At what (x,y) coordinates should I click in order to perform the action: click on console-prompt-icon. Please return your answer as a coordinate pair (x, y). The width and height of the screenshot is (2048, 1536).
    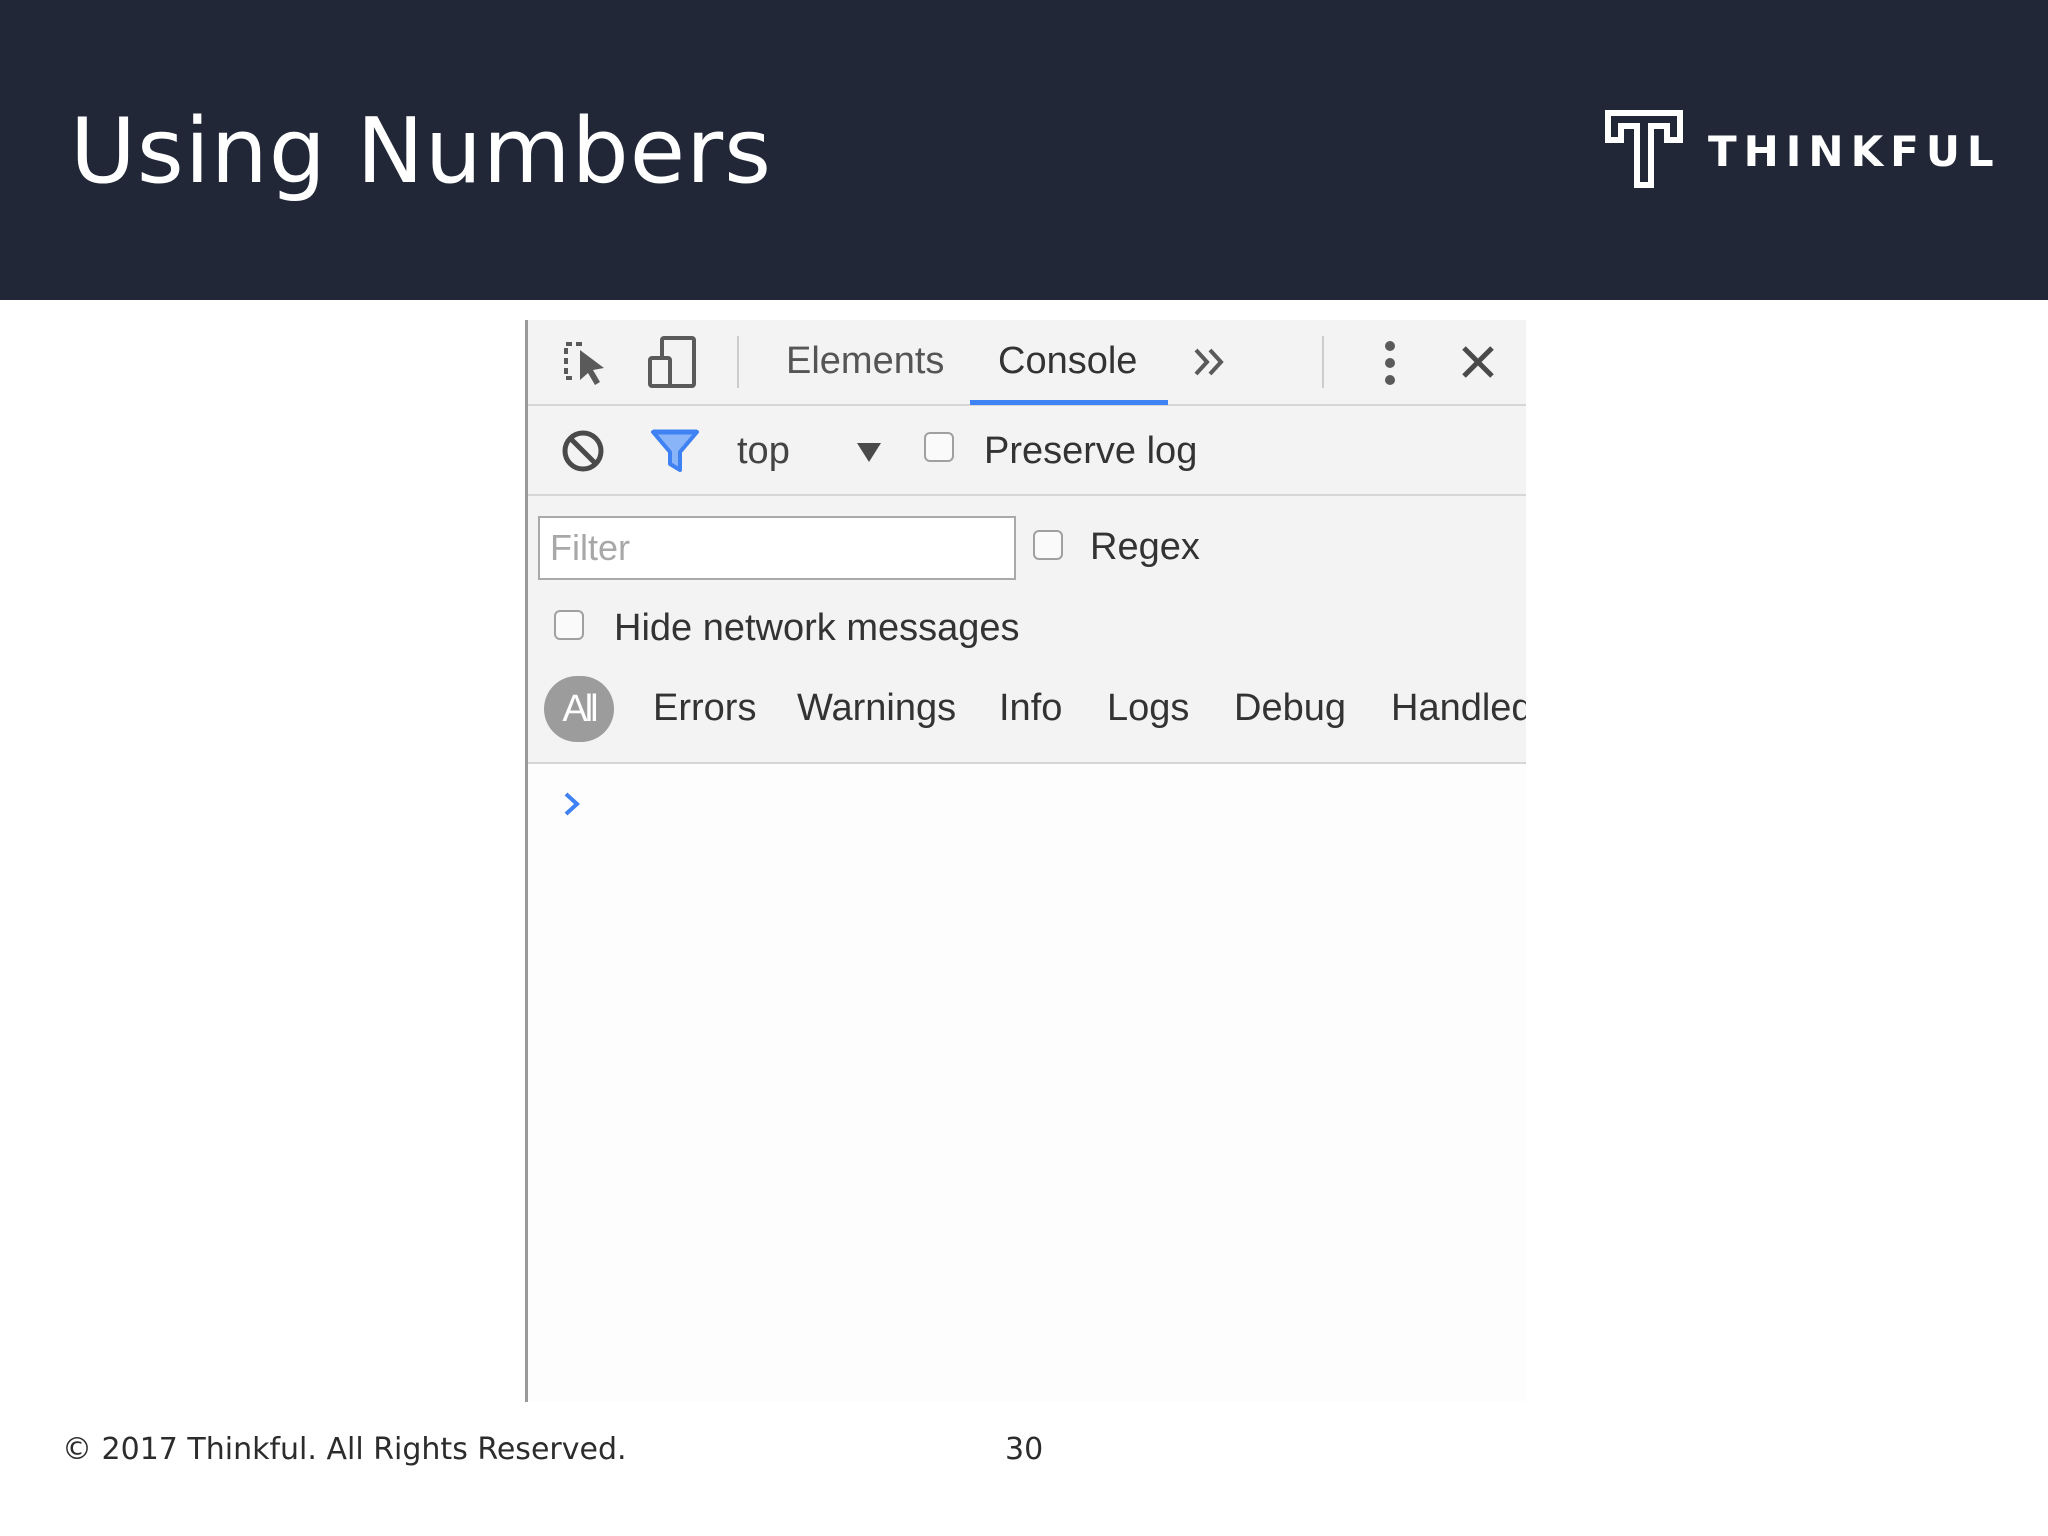
    Looking at the image, I should click on (572, 804).